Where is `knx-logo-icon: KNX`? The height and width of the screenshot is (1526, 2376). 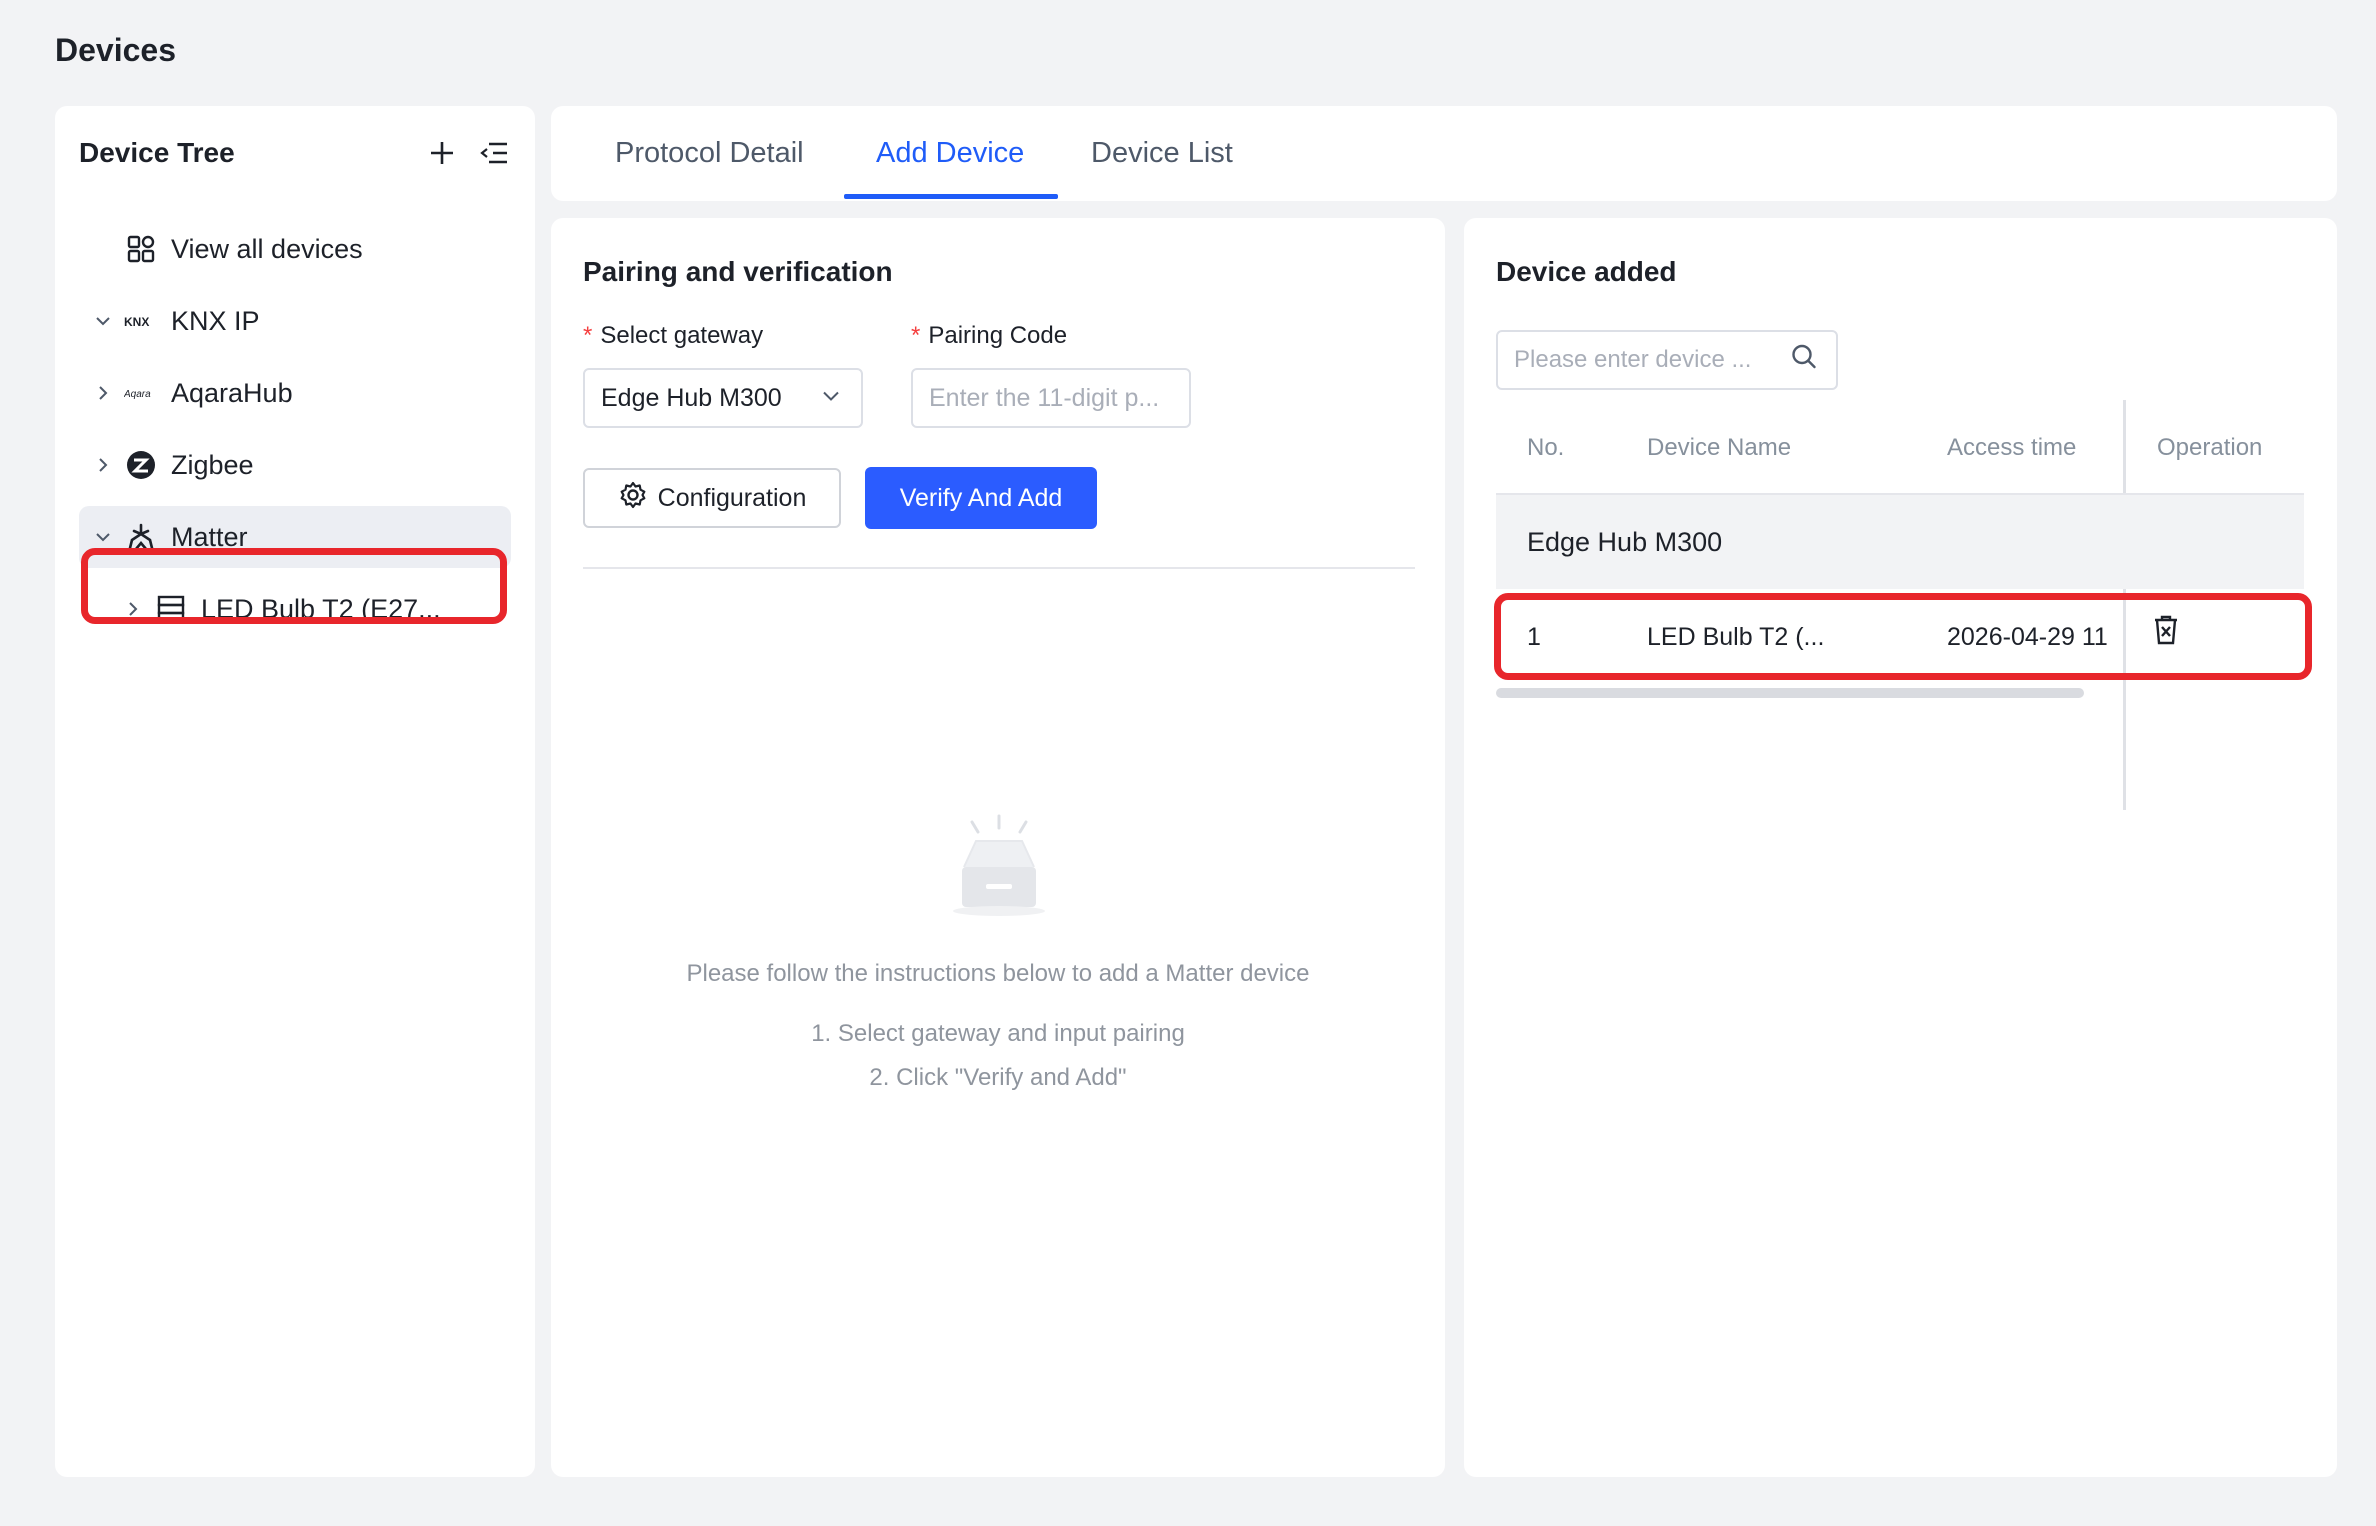
knx-logo-icon: KNX is located at coordinates (141, 321).